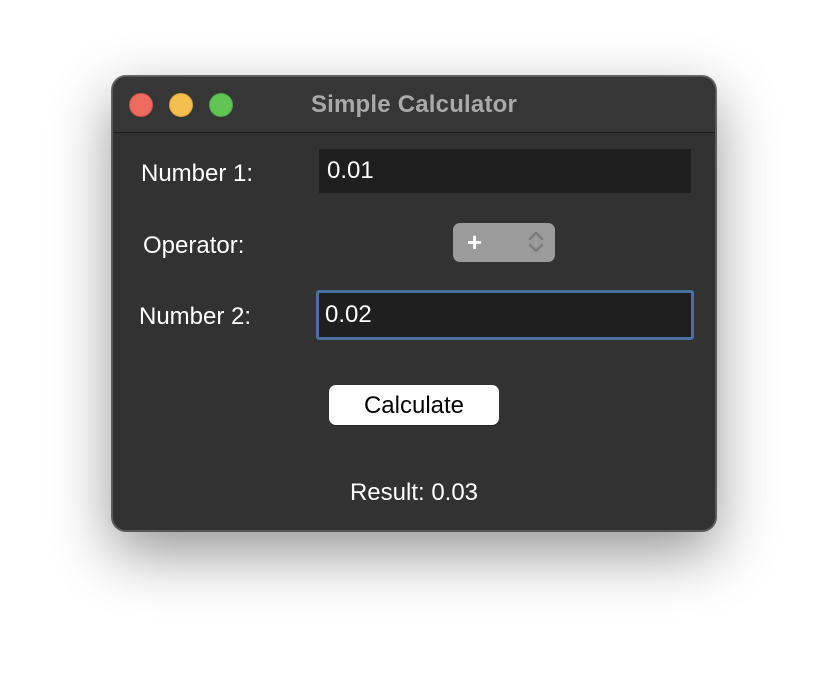 The width and height of the screenshot is (828, 680). What do you see at coordinates (195, 316) in the screenshot?
I see `number2-label: Number 2:` at bounding box center [195, 316].